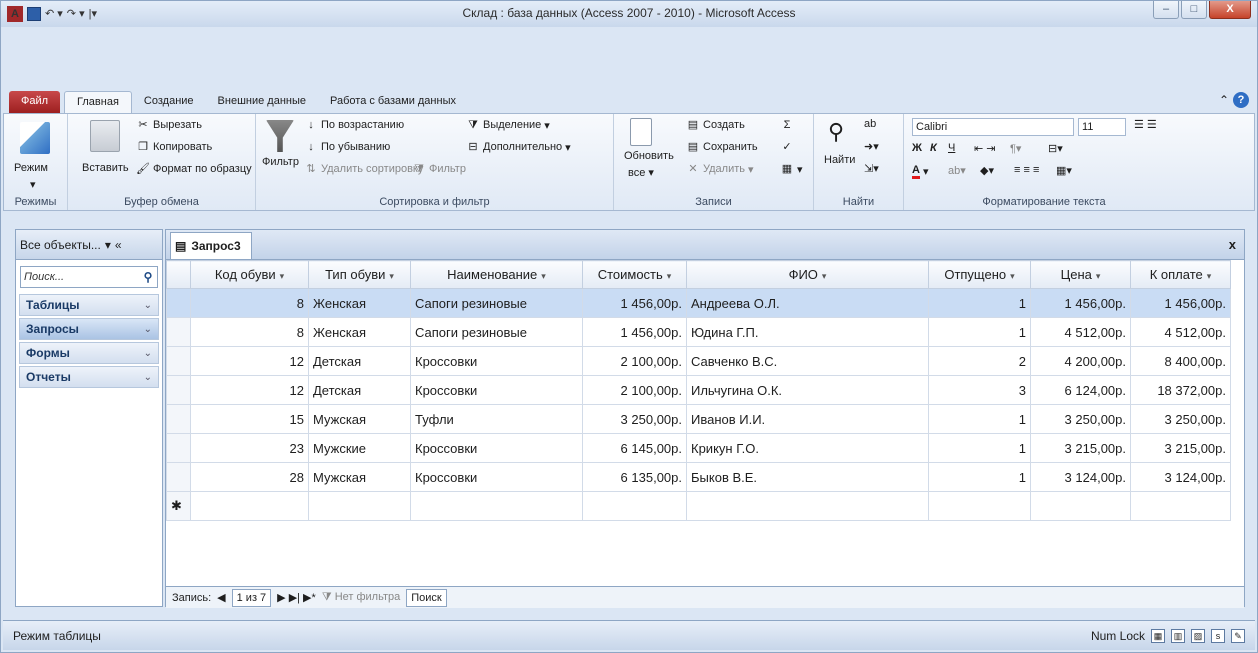 This screenshot has width=1258, height=653. Describe the element at coordinates (839, 160) in the screenshot. I see `find-button: Найти` at that location.